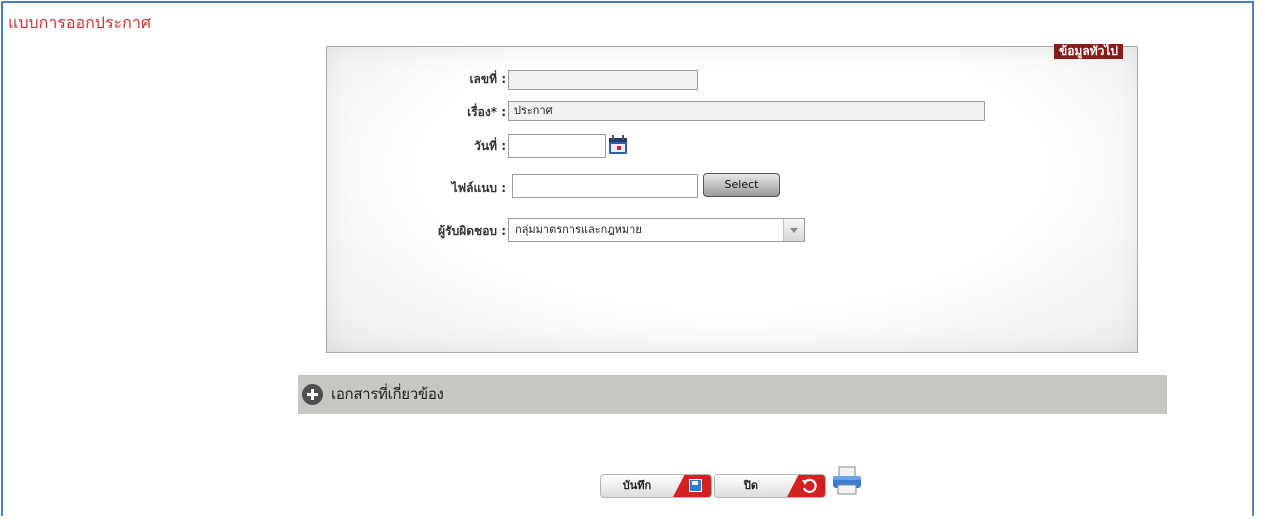 The width and height of the screenshot is (1263, 519). Describe the element at coordinates (793, 230) in the screenshot. I see `chevron-down-icon` at that location.